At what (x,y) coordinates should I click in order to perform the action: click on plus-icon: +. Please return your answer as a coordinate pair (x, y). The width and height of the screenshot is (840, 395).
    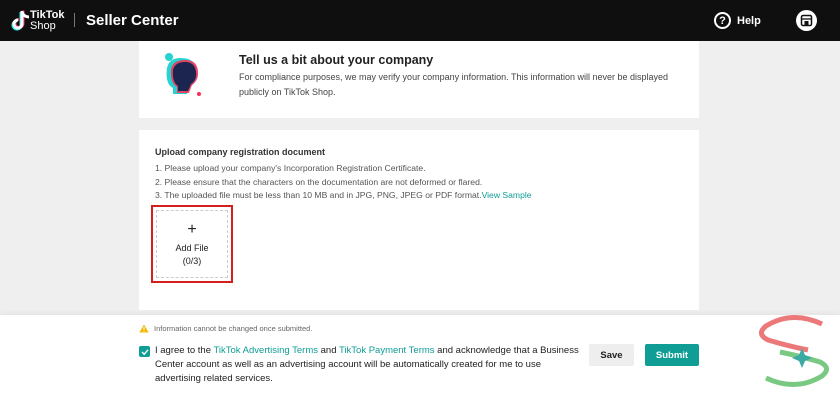
    Looking at the image, I should click on (192, 229).